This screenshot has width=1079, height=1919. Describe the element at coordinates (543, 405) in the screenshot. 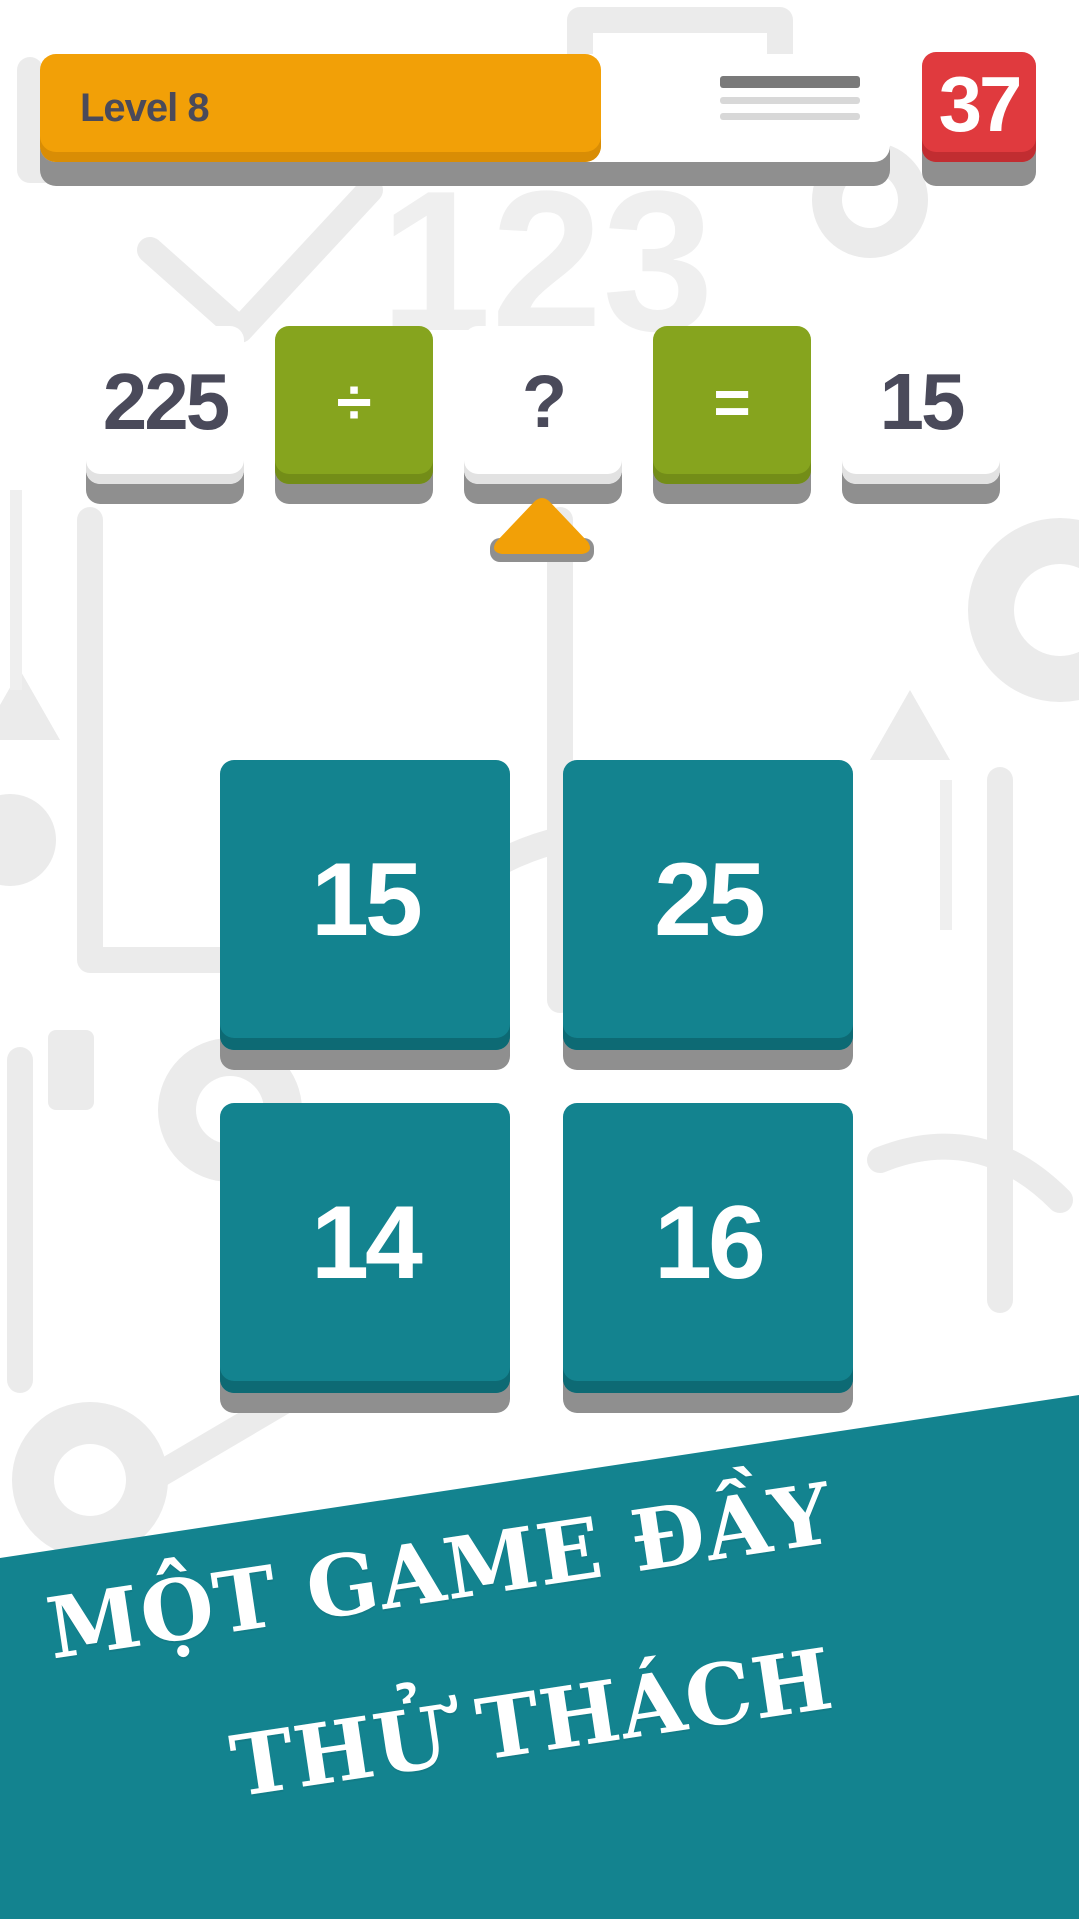

I see `equation-unknown-slot: ?` at that location.